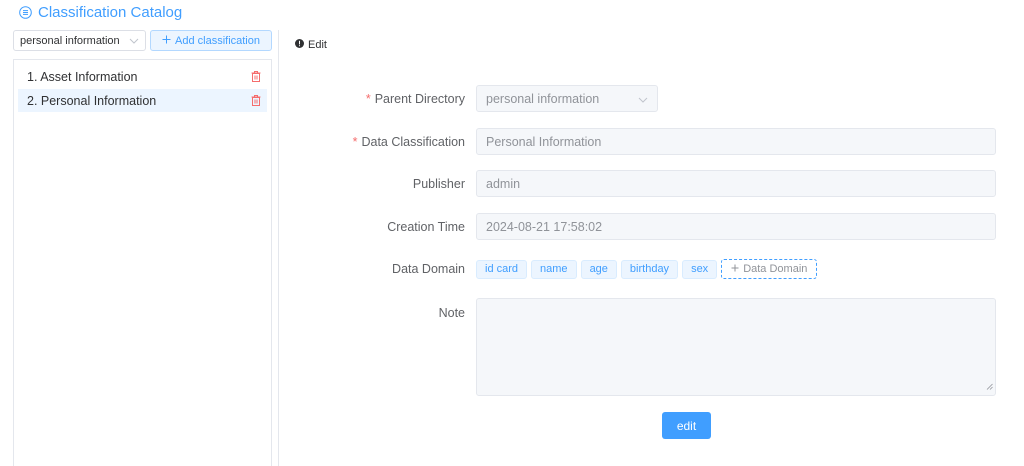 This screenshot has width=1024, height=466. What do you see at coordinates (413, 141) in the screenshot?
I see `data-classification-label: Data Classification` at bounding box center [413, 141].